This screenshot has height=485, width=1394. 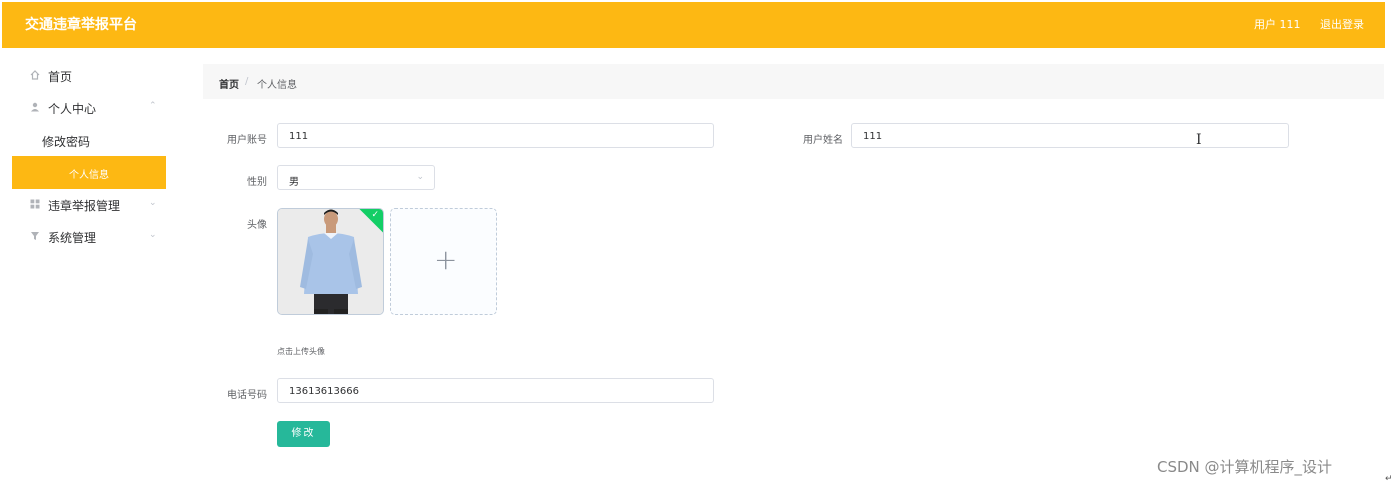 What do you see at coordinates (1199, 140) in the screenshot?
I see `text-cursor-icon: I` at bounding box center [1199, 140].